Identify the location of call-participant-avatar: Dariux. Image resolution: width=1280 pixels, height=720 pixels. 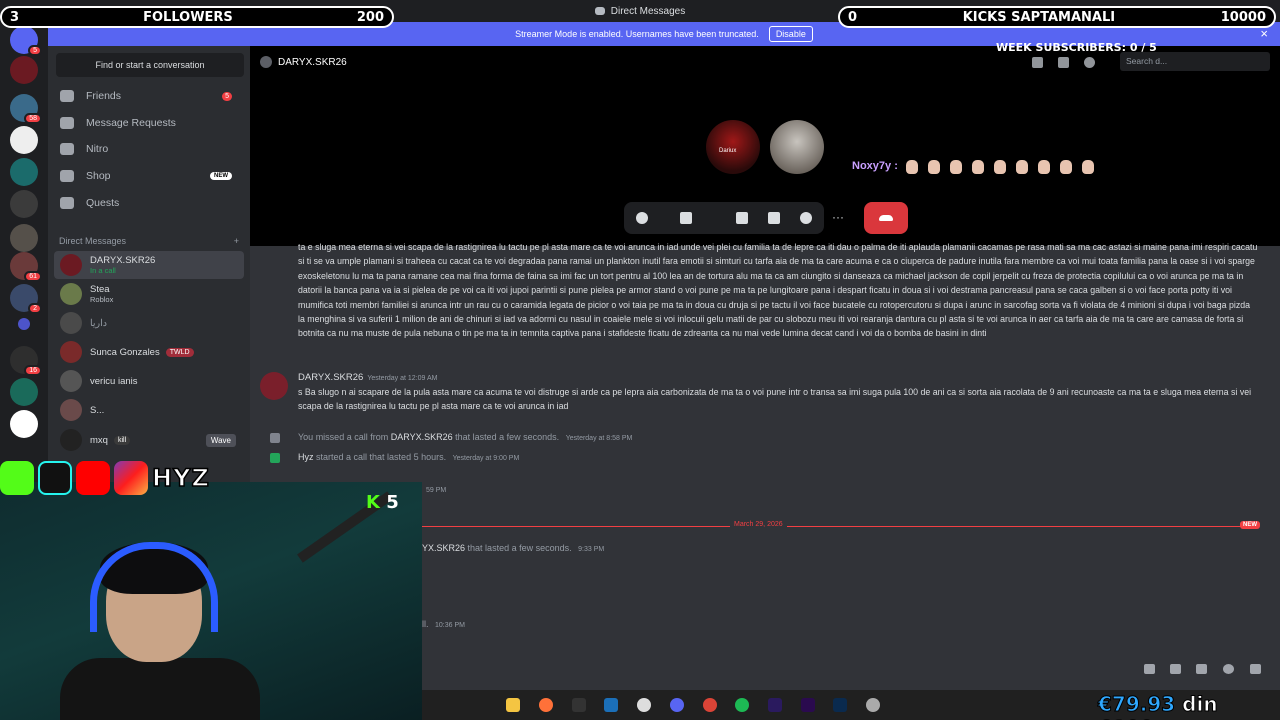
(733, 147).